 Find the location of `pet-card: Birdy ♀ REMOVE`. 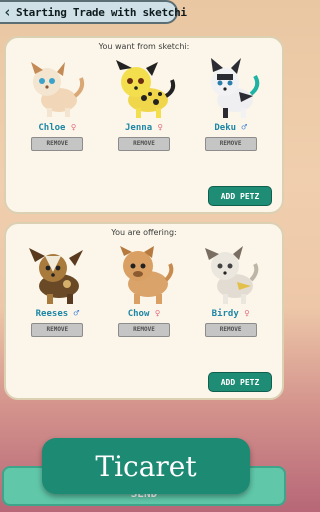

pet-card: Birdy ♀ REMOVE is located at coordinates (231, 289).